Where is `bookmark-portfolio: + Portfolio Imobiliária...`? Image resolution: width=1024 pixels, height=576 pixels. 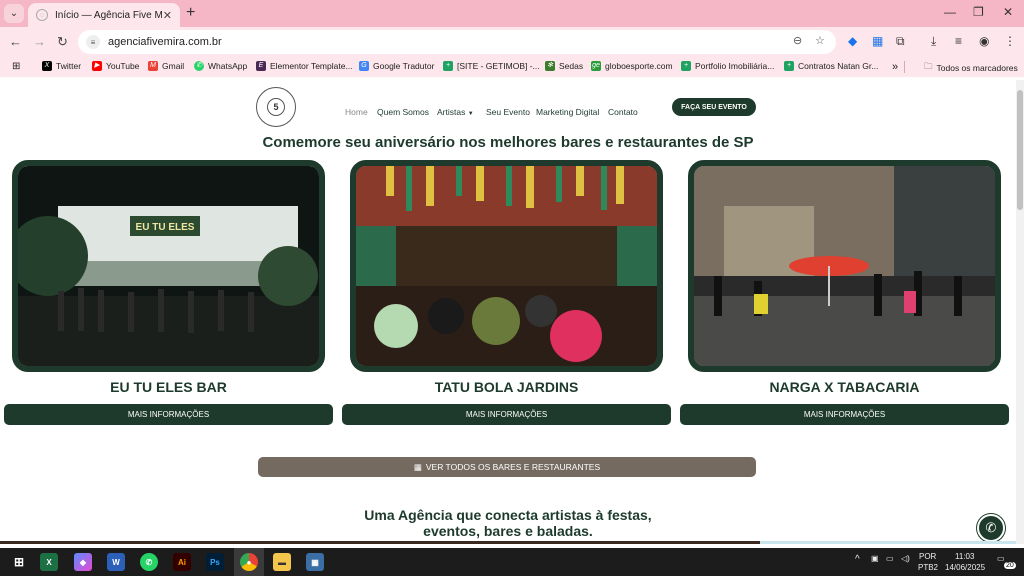 bookmark-portfolio: + Portfolio Imobiliária... is located at coordinates (727, 66).